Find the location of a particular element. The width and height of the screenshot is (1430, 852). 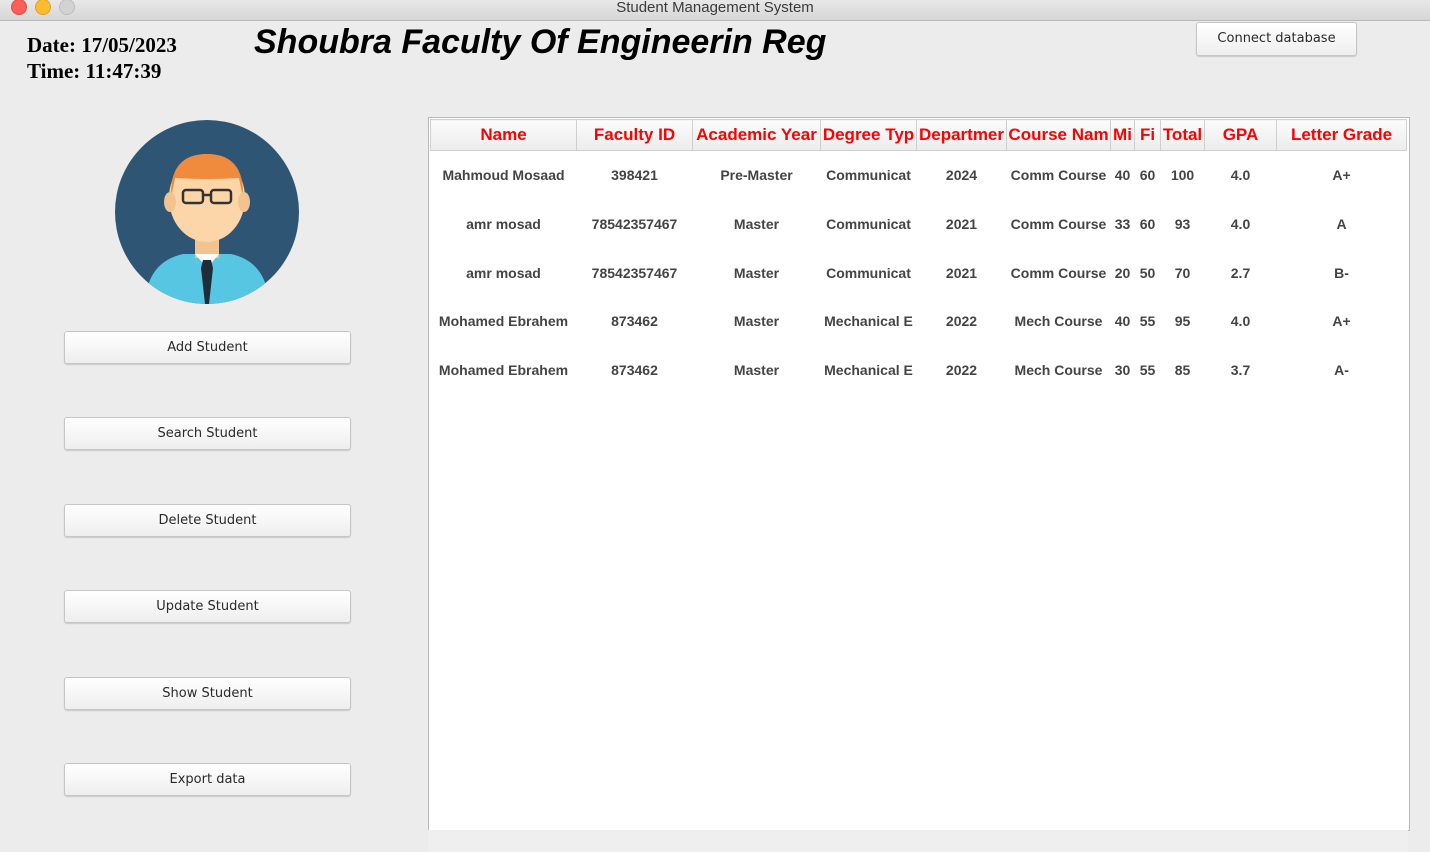

connect-database-button: Connect database is located at coordinates (1276, 39).